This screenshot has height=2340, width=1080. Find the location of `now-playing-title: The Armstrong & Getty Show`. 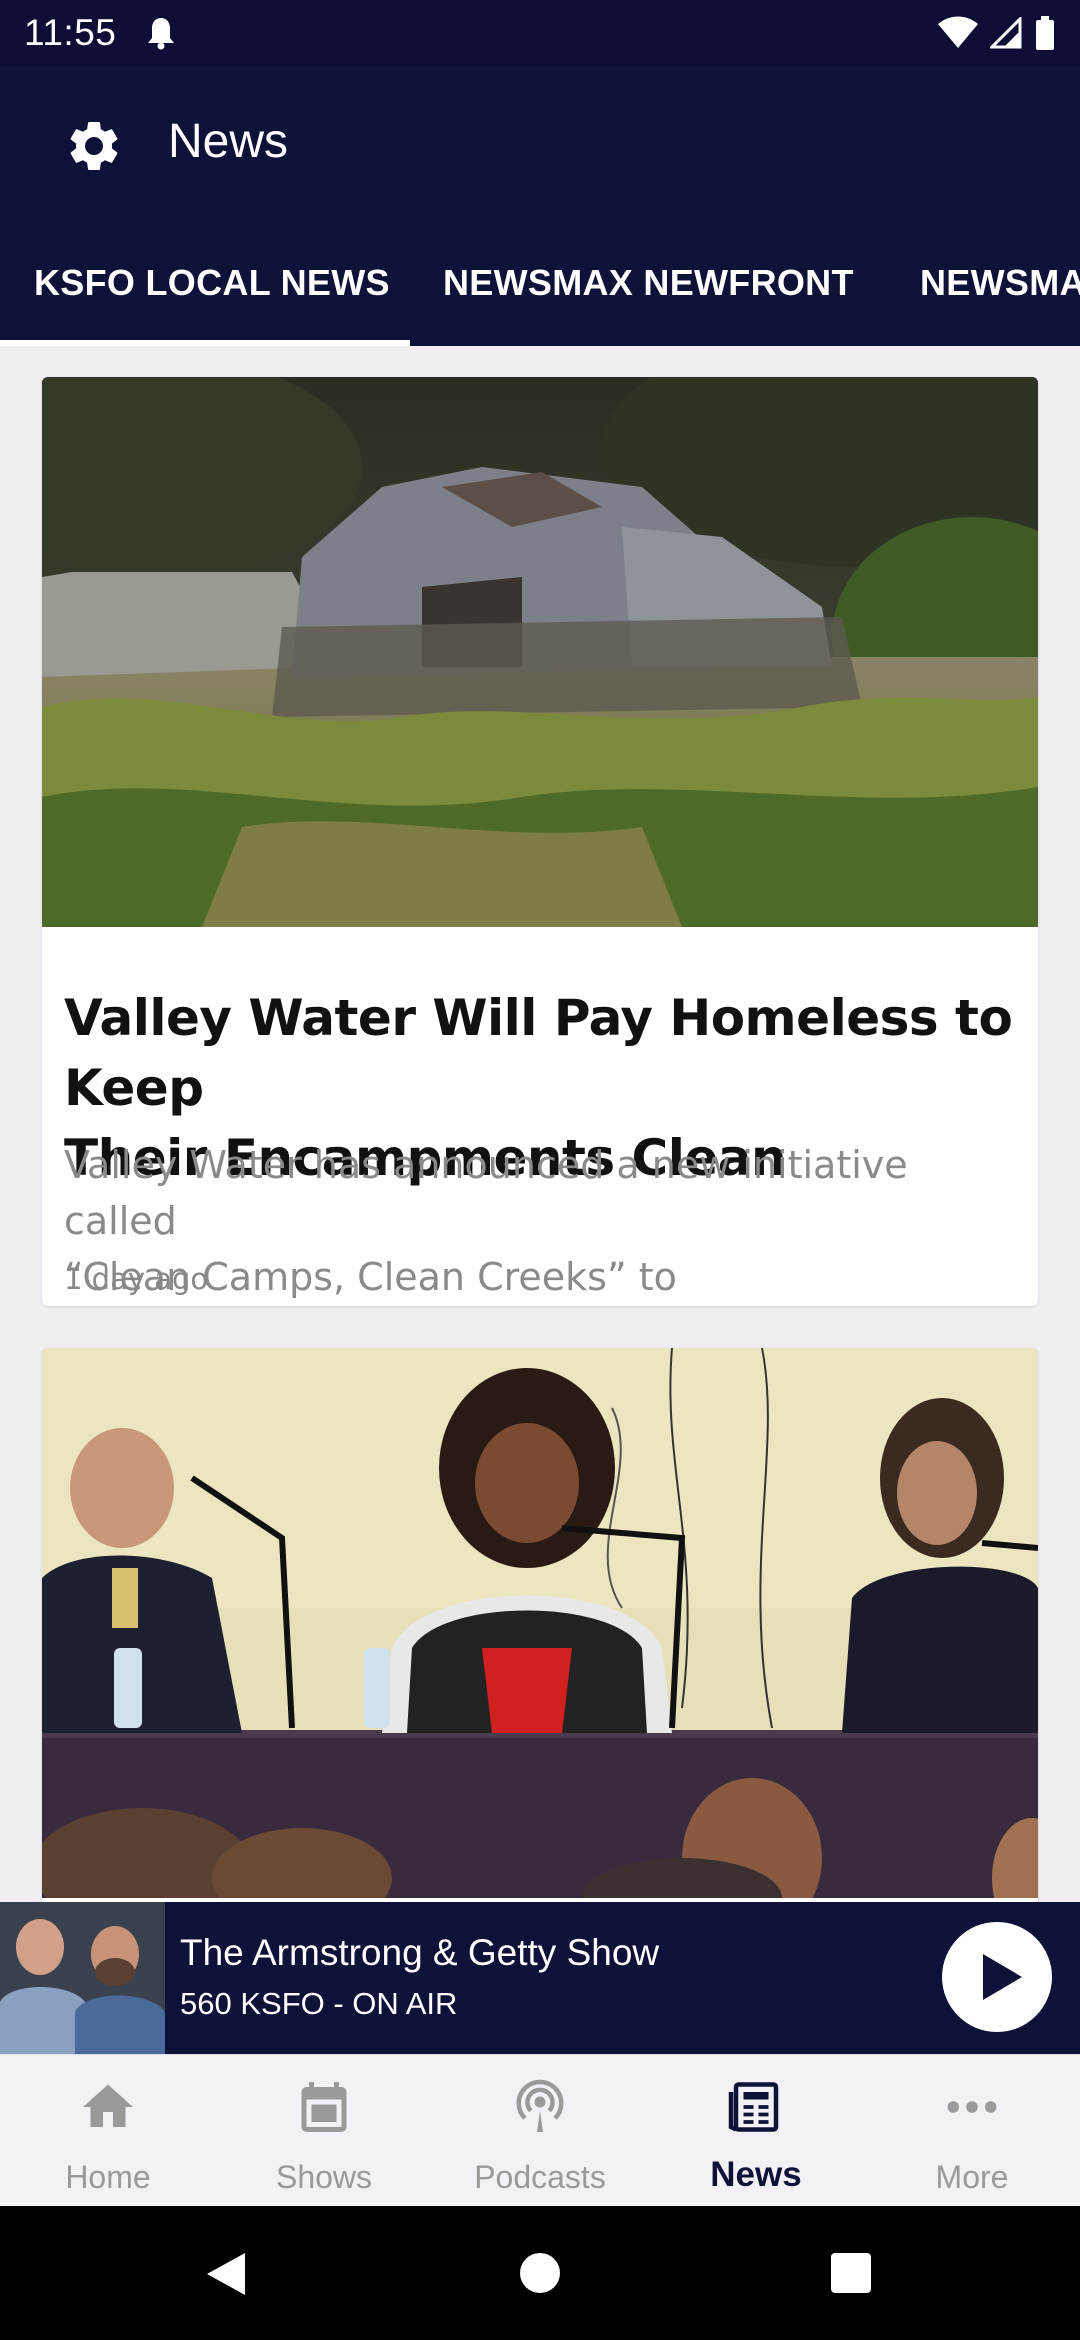

now-playing-title: The Armstrong & Getty Show is located at coordinates (420, 1952).